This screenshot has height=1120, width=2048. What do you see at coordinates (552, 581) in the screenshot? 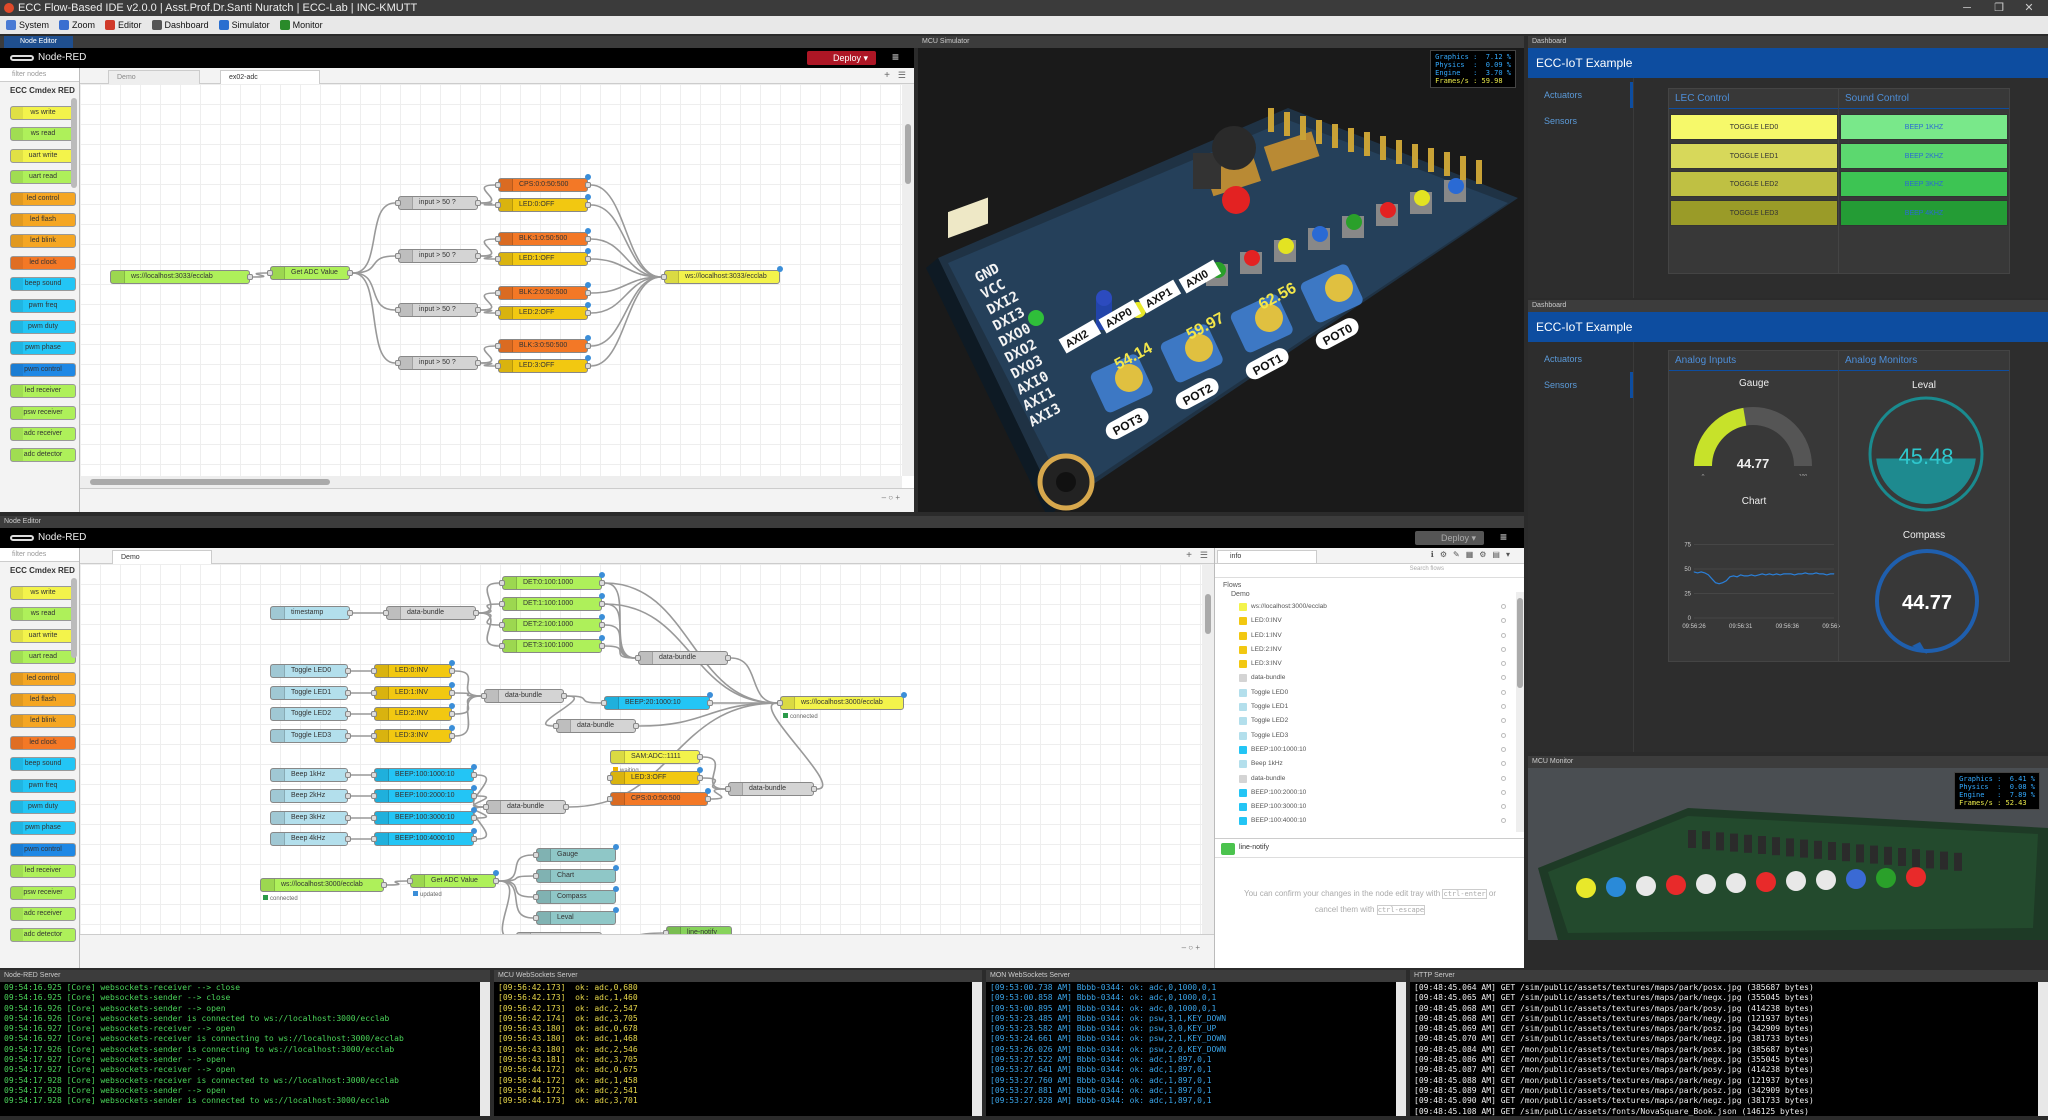
I see `flow-node: DET:0:100:1000` at bounding box center [552, 581].